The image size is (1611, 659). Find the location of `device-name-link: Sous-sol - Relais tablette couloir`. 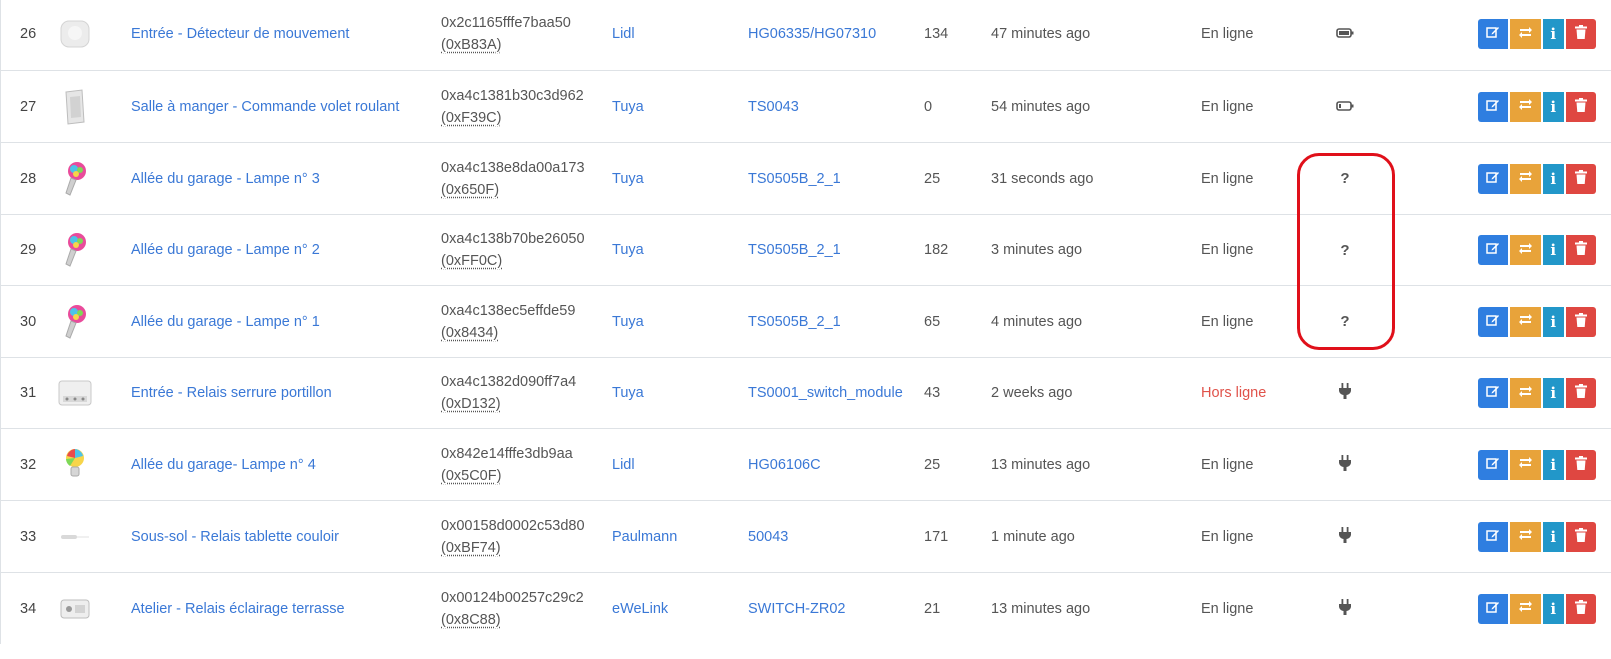

device-name-link: Sous-sol - Relais tablette couloir is located at coordinates (235, 537).